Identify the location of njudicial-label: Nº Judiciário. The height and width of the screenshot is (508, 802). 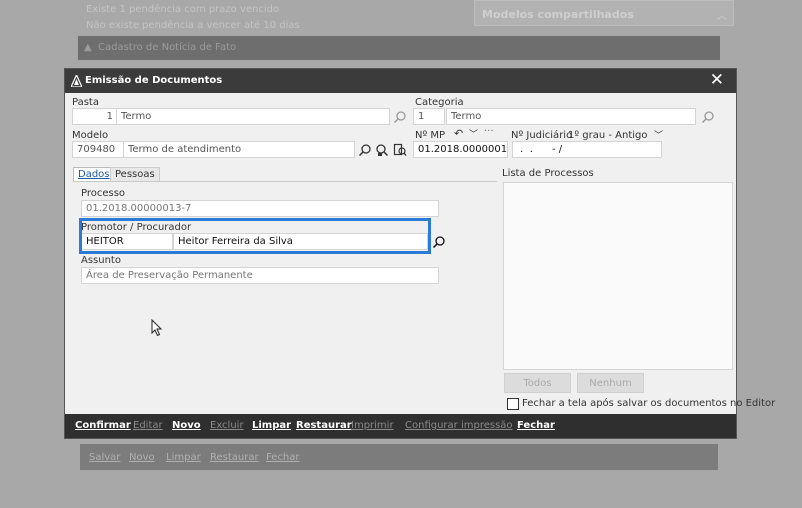
(542, 135).